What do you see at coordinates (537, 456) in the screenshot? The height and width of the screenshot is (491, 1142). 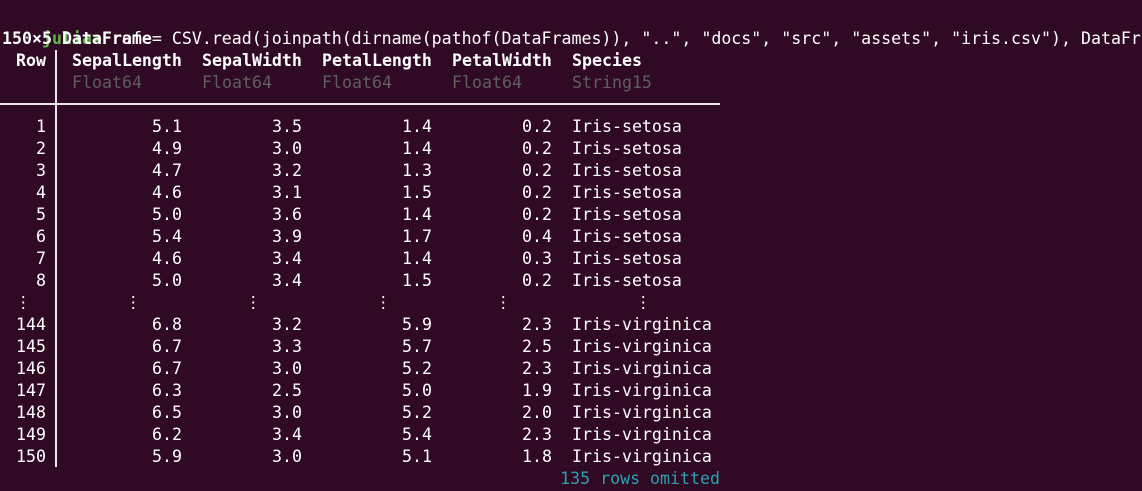 I see `cell-petal-width: 1.8` at bounding box center [537, 456].